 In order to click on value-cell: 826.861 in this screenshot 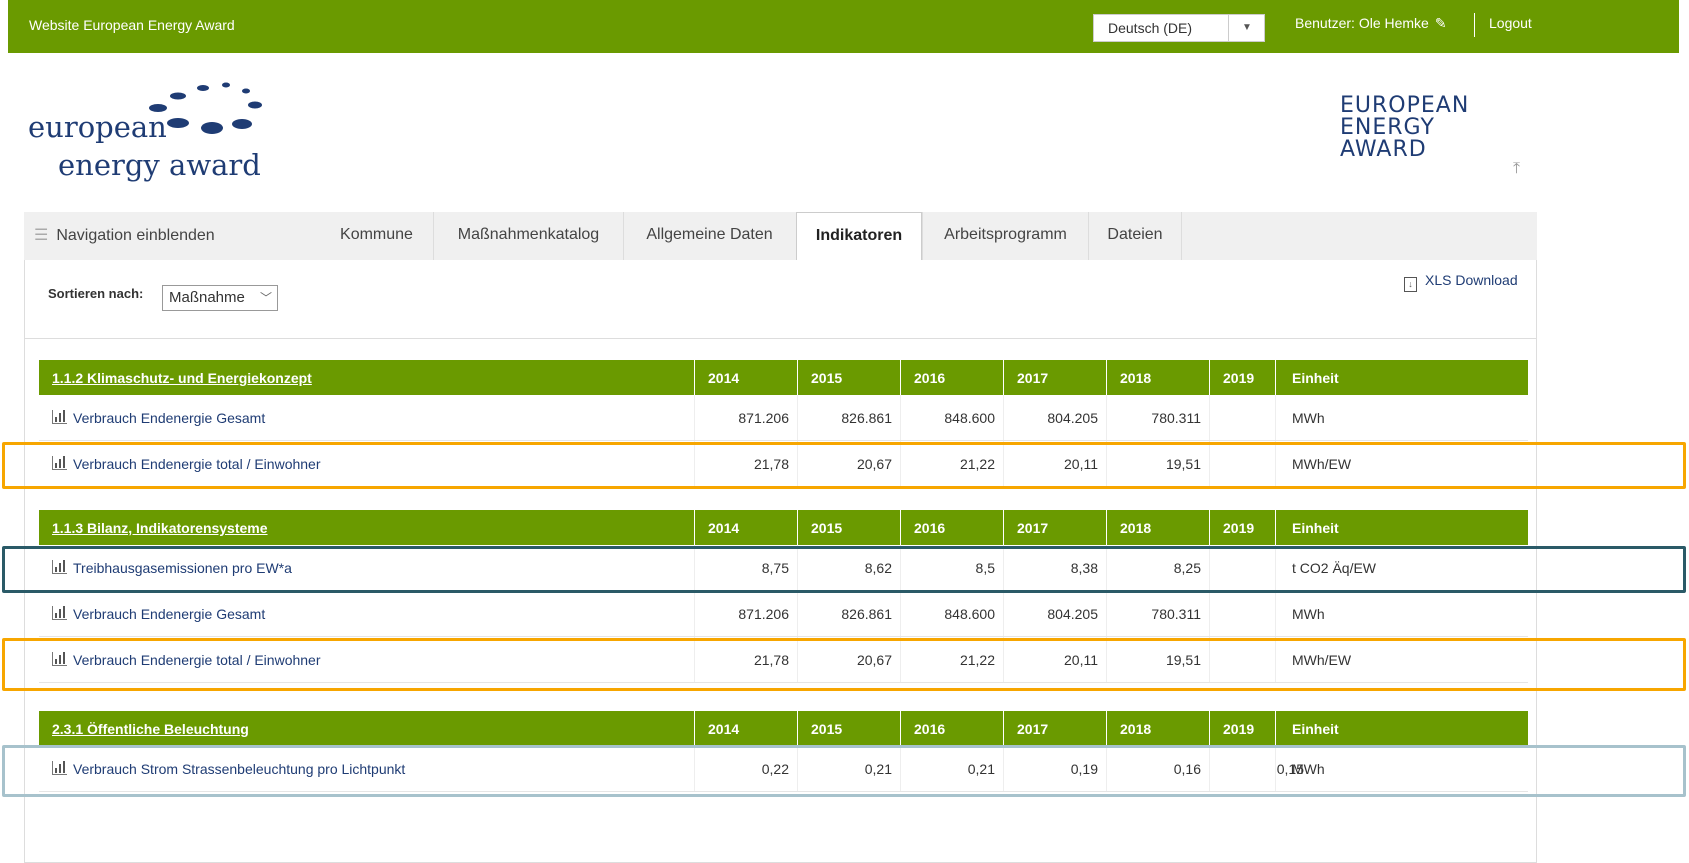, I will do `click(866, 418)`.